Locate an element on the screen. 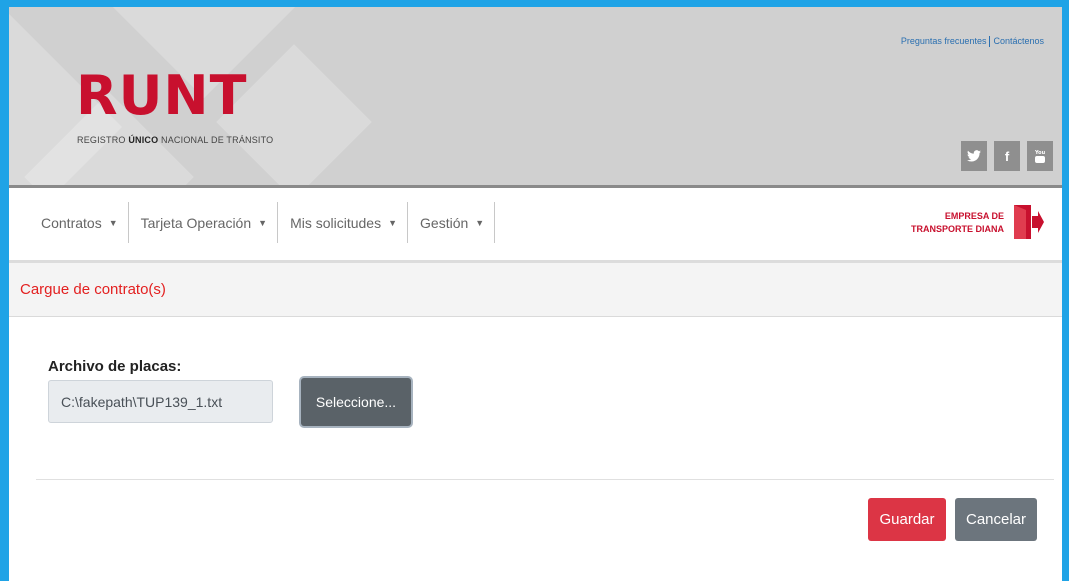  link-divider is located at coordinates (990, 42).